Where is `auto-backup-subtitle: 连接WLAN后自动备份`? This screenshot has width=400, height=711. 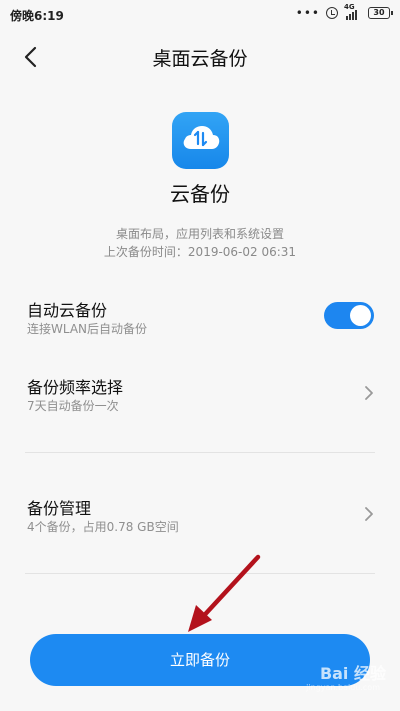 auto-backup-subtitle: 连接WLAN后自动备份 is located at coordinates (87, 329).